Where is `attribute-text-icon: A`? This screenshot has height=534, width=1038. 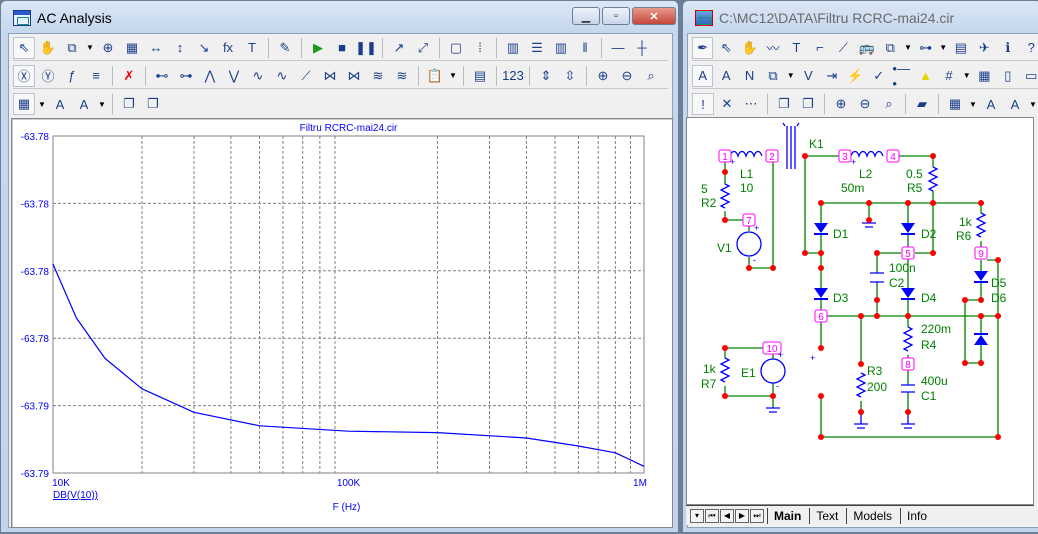
attribute-text-icon: A is located at coordinates (703, 75).